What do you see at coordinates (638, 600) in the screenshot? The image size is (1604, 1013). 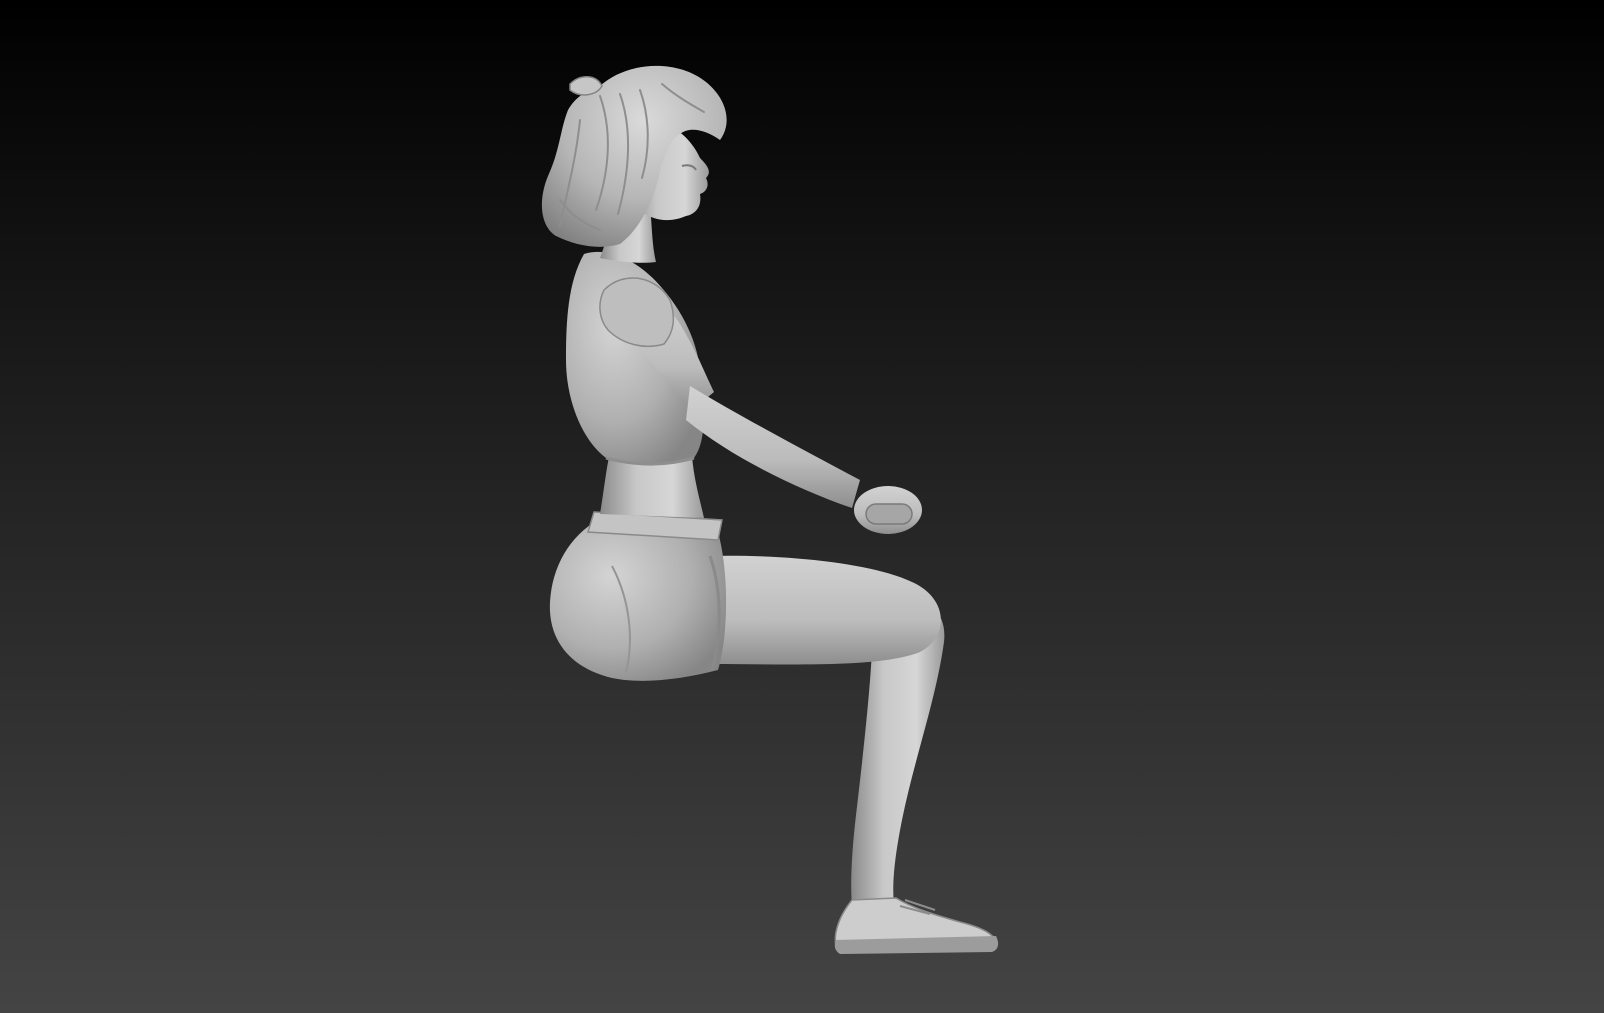 I see `figure-shorts` at bounding box center [638, 600].